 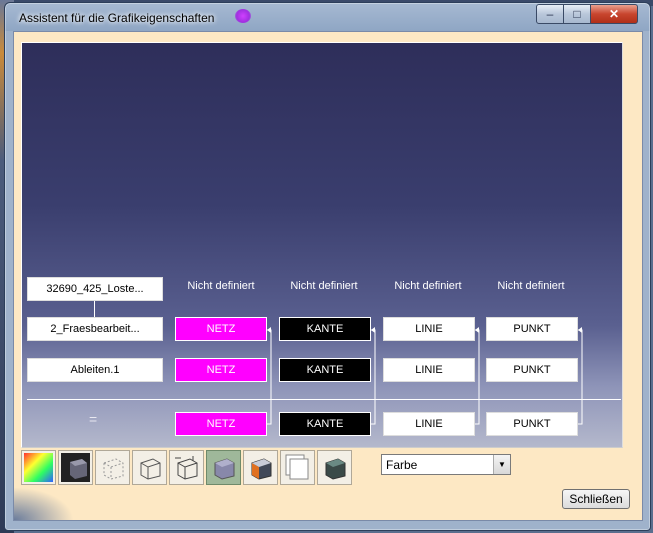 What do you see at coordinates (186, 467) in the screenshot?
I see `points-cube-icon` at bounding box center [186, 467].